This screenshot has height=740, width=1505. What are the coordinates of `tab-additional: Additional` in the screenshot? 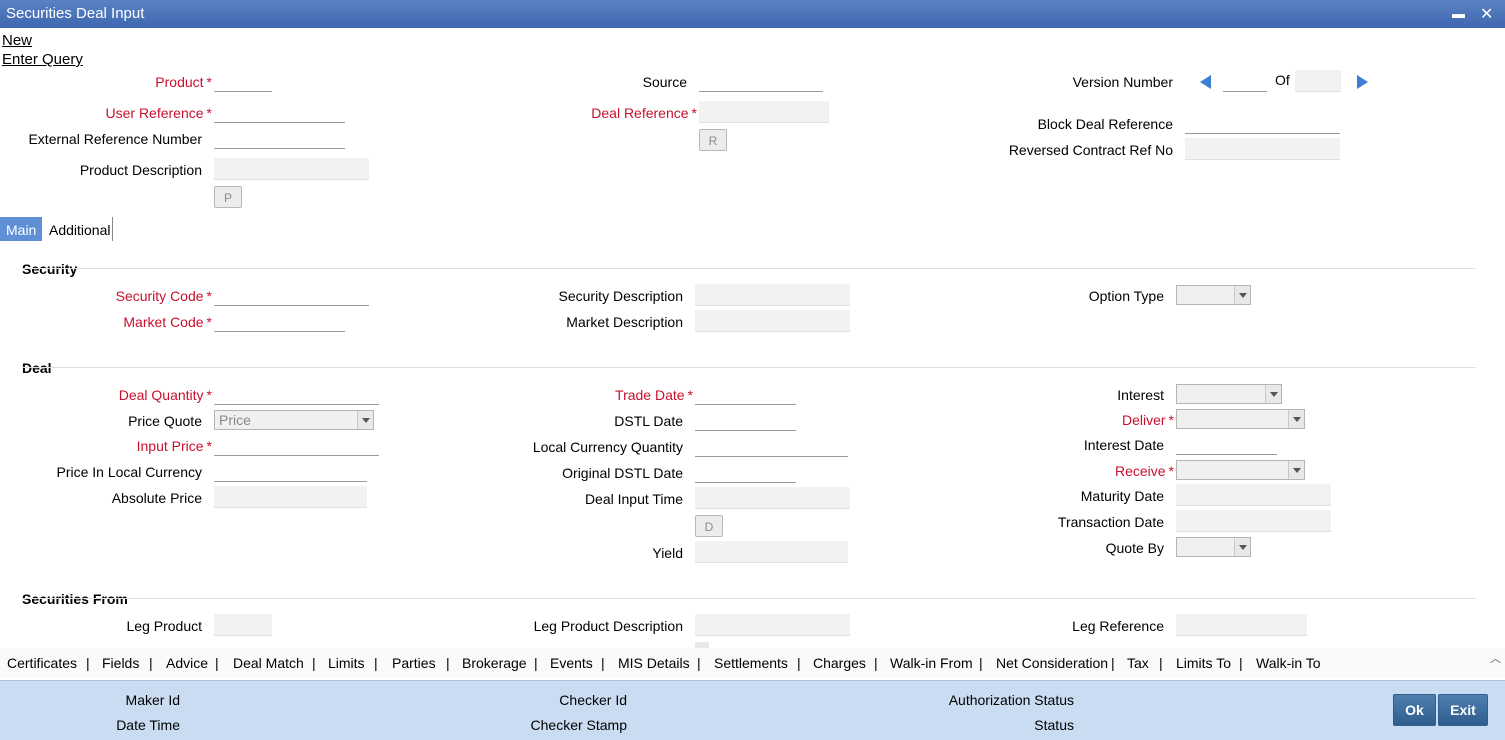 It's located at (80, 229).